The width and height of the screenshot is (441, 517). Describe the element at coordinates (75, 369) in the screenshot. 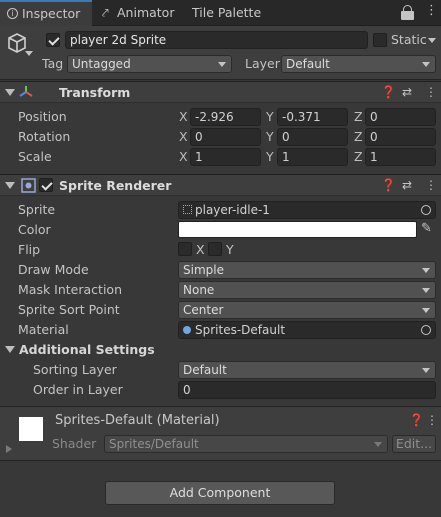

I see `sorting-layer-label: Sorting Layer` at that location.